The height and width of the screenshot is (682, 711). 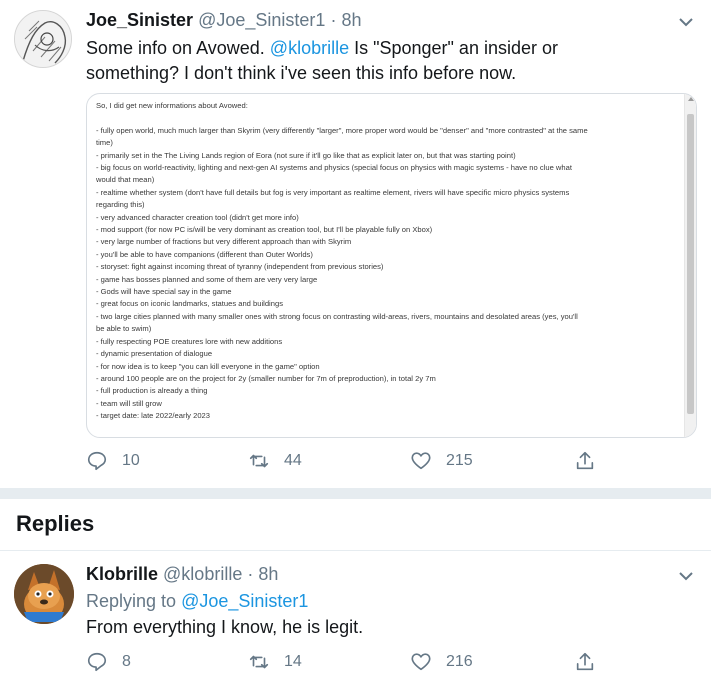 What do you see at coordinates (202, 574) in the screenshot?
I see `reply-author-handle: @klobrille` at bounding box center [202, 574].